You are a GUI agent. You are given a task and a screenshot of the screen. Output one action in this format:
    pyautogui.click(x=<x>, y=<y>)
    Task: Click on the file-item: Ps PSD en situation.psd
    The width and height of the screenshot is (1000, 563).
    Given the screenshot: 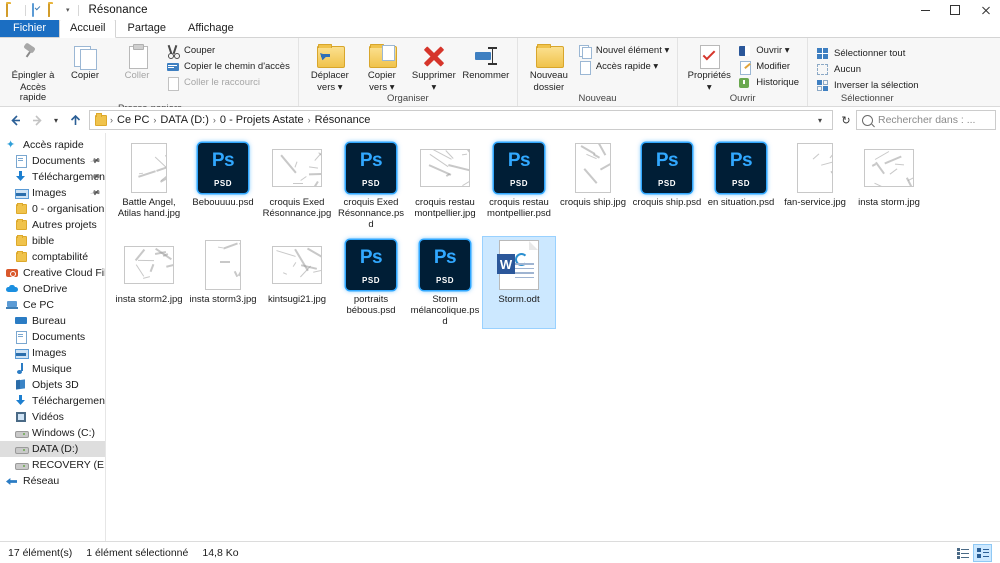 What is the action you would take?
    pyautogui.click(x=741, y=185)
    